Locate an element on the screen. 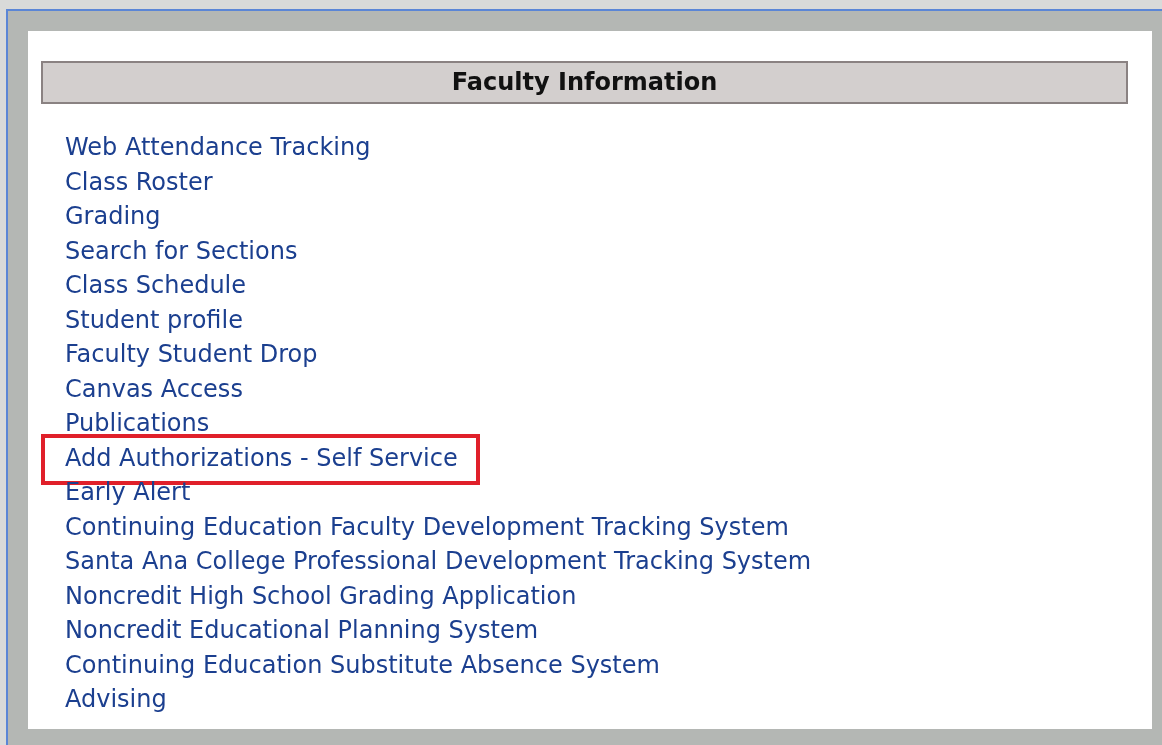 This screenshot has width=1162, height=745. menu-link: Grading is located at coordinates (113, 216).